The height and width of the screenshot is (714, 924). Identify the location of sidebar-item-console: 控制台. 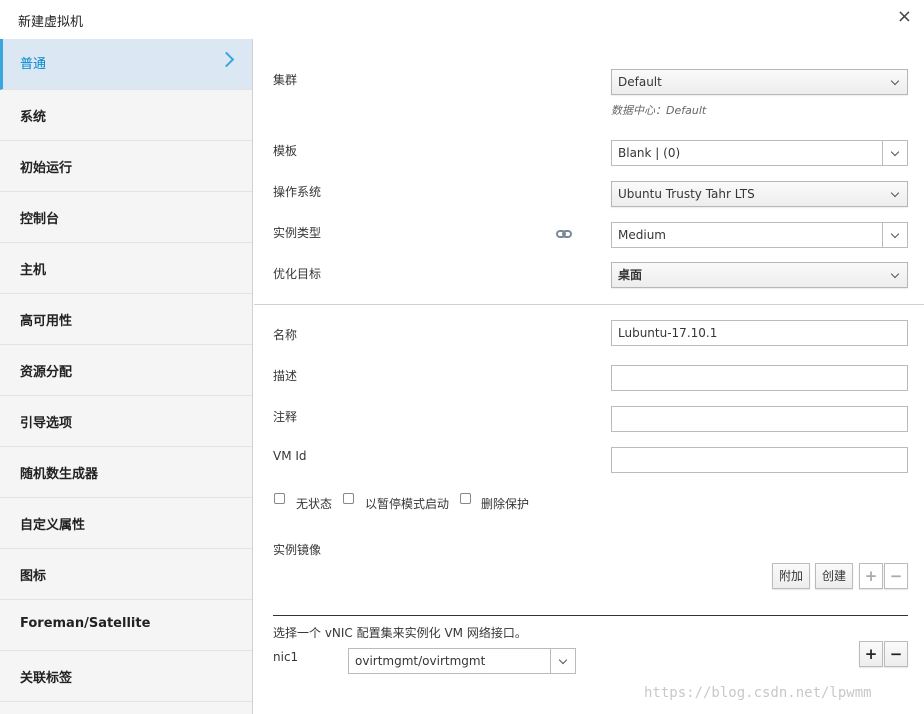
(126, 217).